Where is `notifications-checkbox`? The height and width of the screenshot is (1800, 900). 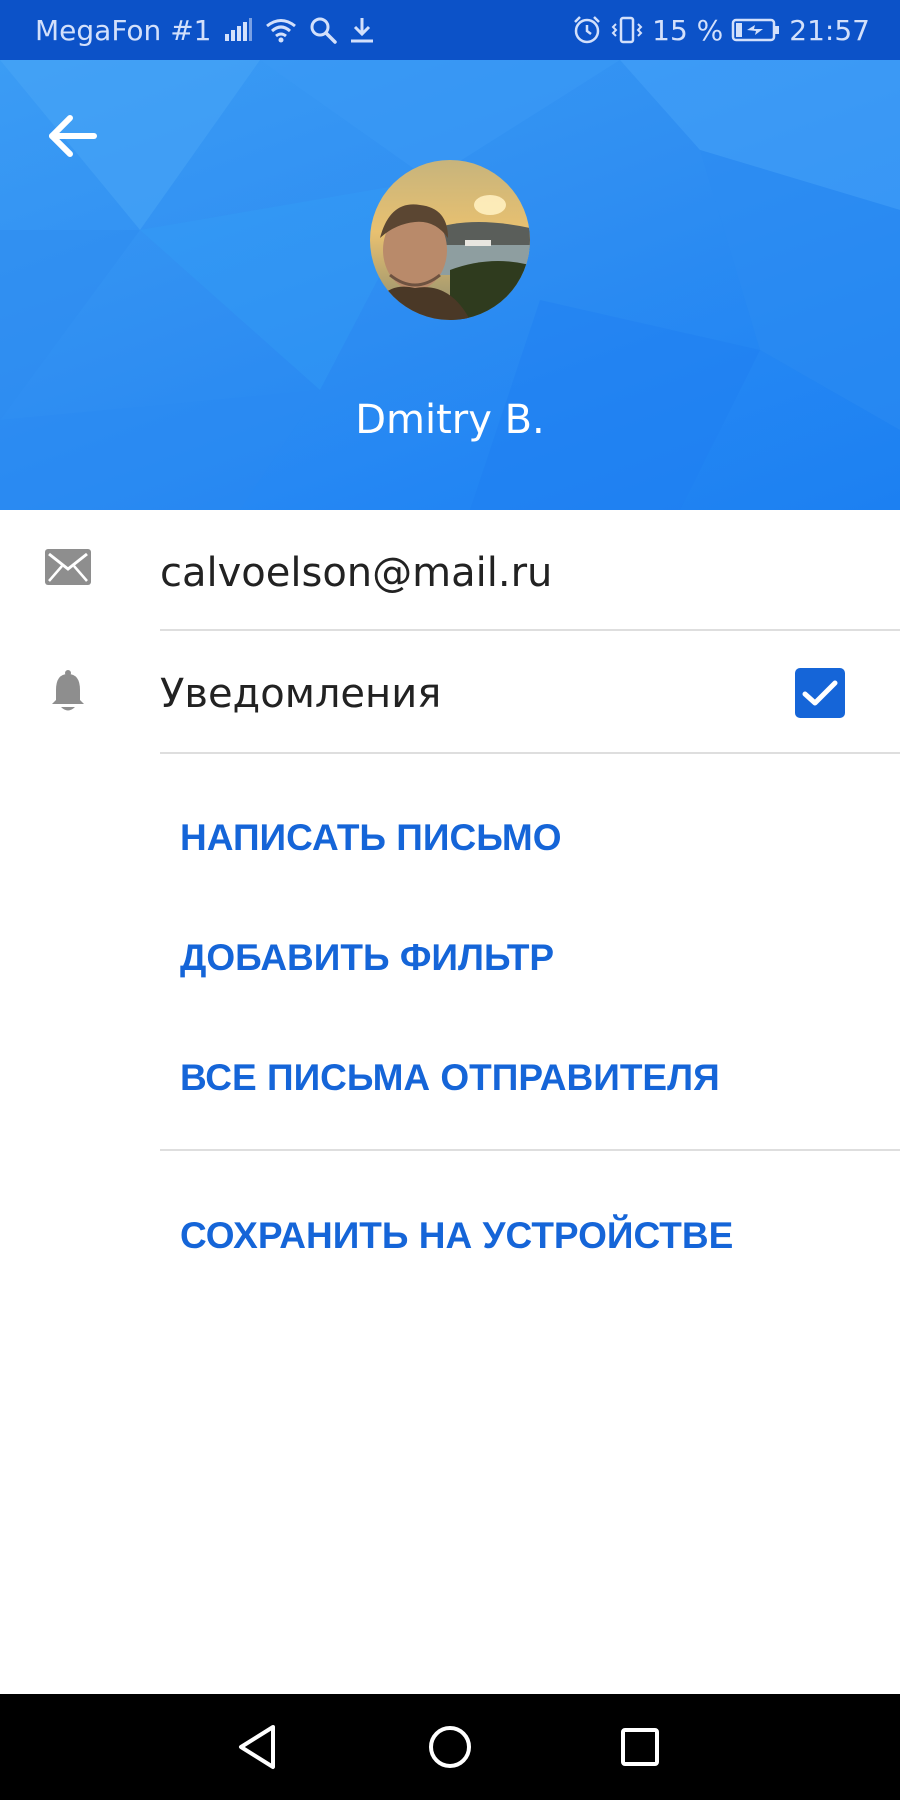
notifications-checkbox is located at coordinates (820, 693).